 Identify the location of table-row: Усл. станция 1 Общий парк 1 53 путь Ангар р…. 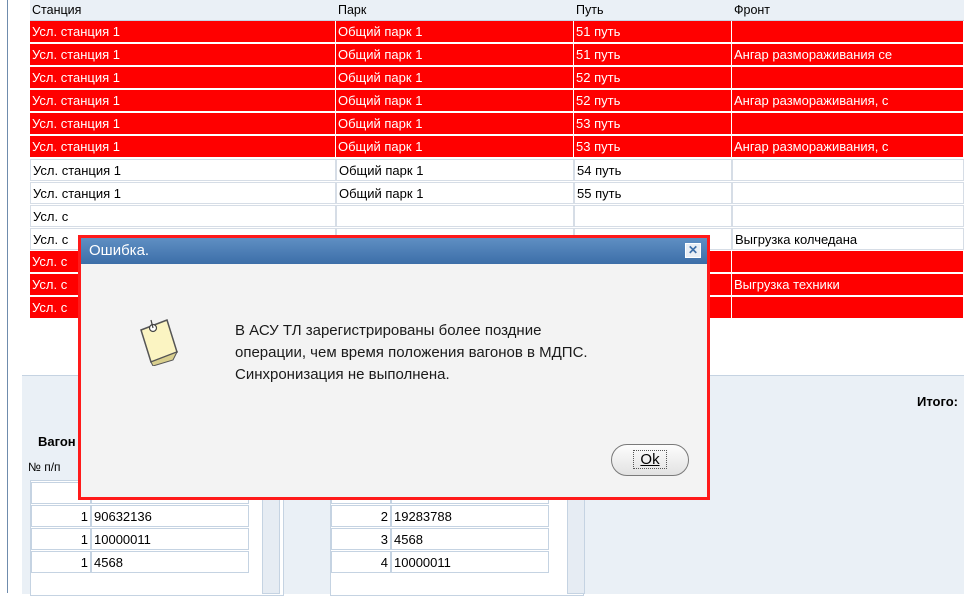
(497, 147).